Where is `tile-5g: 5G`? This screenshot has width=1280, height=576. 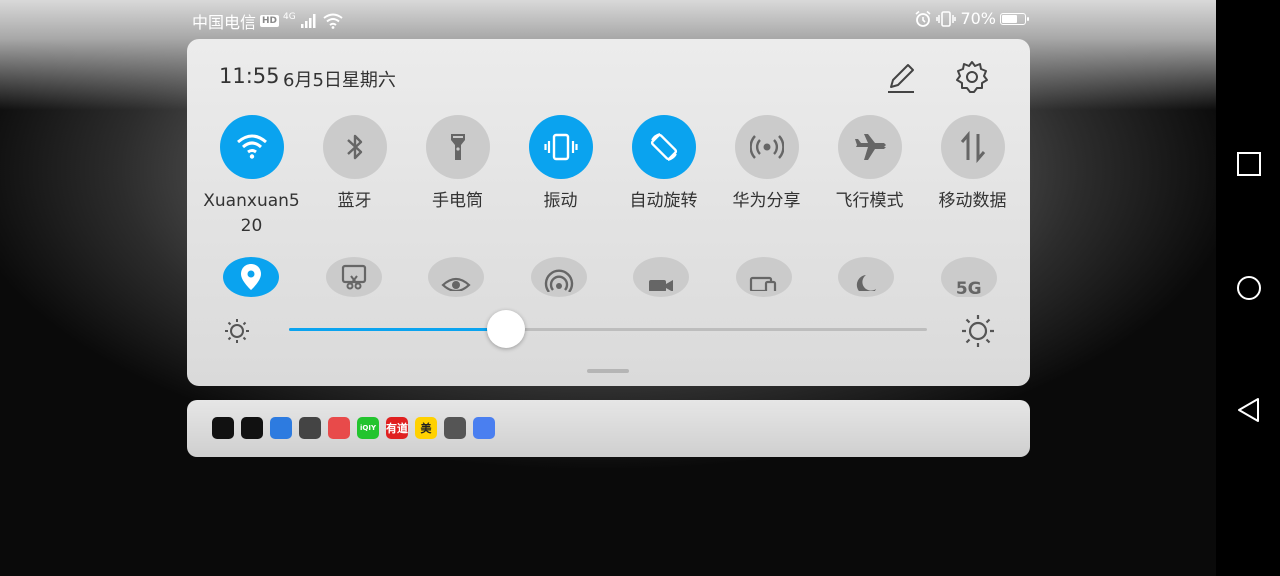
tile-5g: 5G is located at coordinates (969, 277).